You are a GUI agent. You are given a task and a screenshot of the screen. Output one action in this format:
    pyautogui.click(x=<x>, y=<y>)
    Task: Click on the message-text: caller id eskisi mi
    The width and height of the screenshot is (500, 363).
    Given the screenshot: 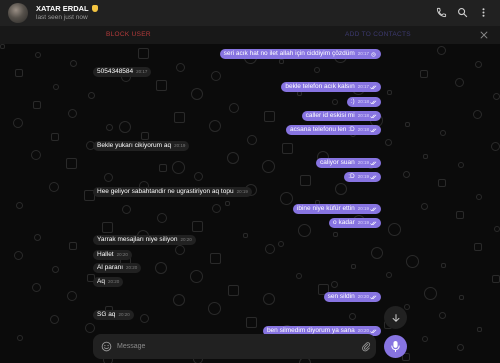 What is the action you would take?
    pyautogui.click(x=330, y=115)
    